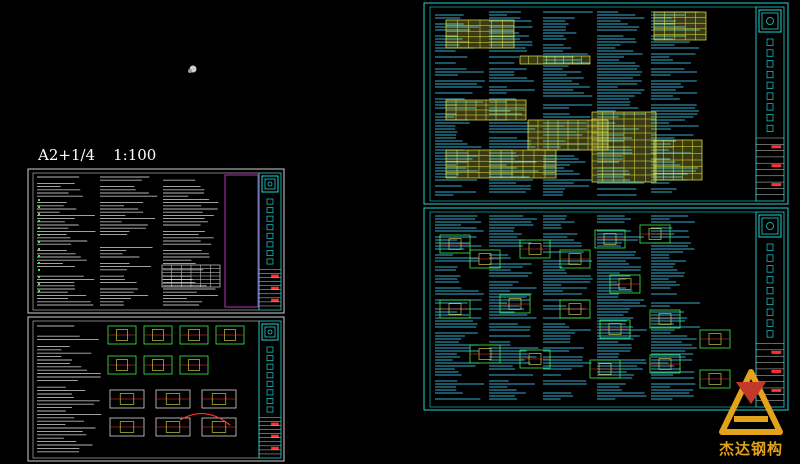 The width and height of the screenshot is (800, 464). What do you see at coordinates (97, 155) in the screenshot?
I see `scale-annotation: A2+1/4 1:100` at bounding box center [97, 155].